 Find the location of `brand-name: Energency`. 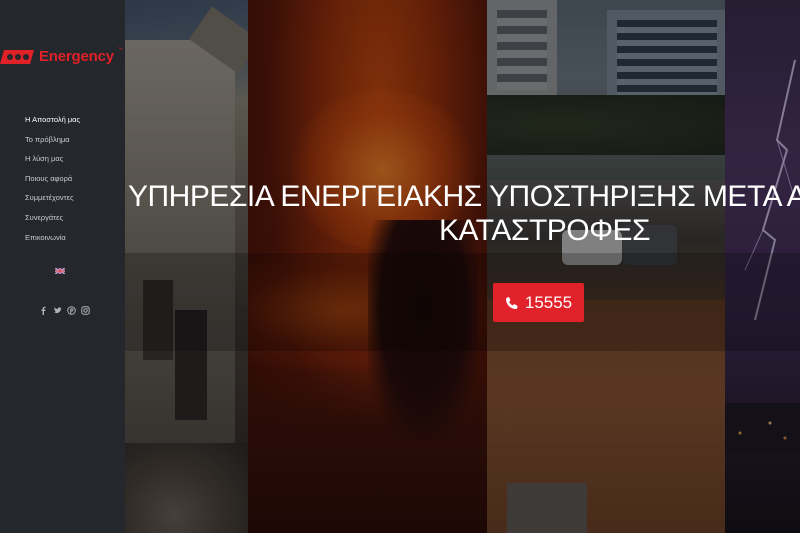

brand-name: Energency is located at coordinates (76, 56).